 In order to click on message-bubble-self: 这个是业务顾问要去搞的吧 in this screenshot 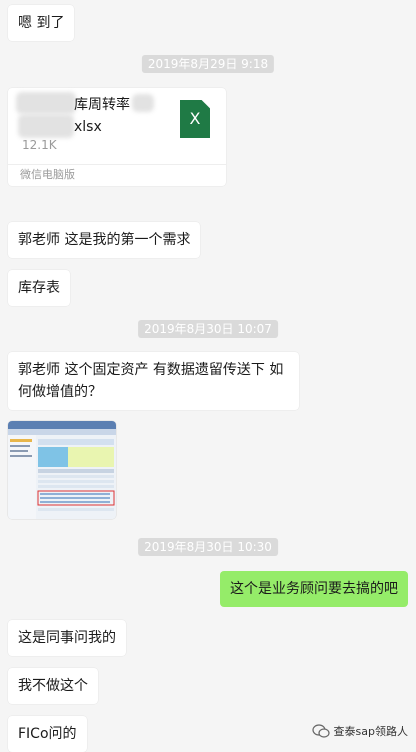, I will do `click(314, 589)`.